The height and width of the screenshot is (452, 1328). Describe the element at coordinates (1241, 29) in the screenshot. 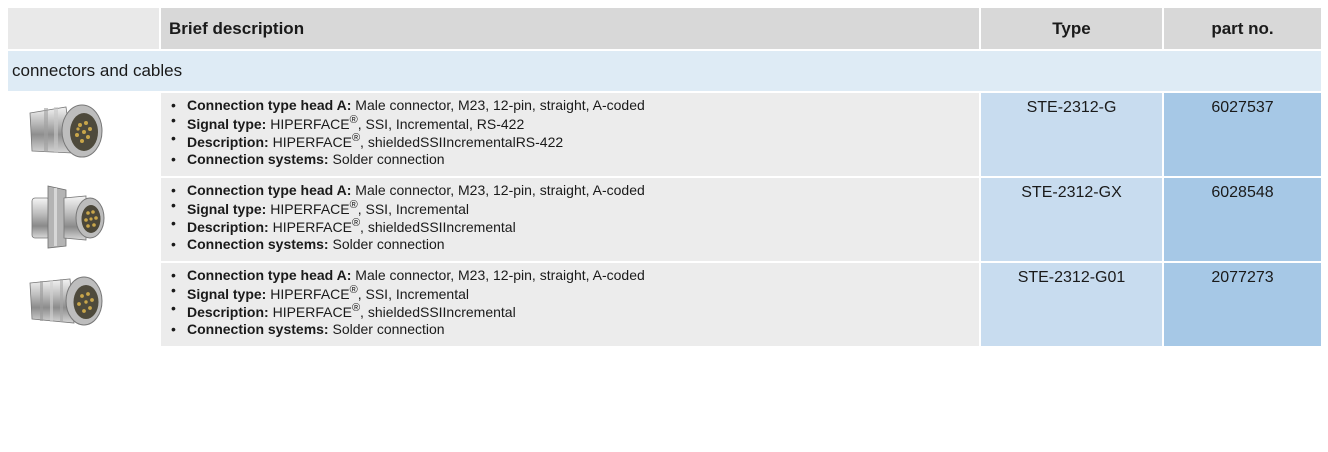

I see `header-part-no: part no.` at that location.